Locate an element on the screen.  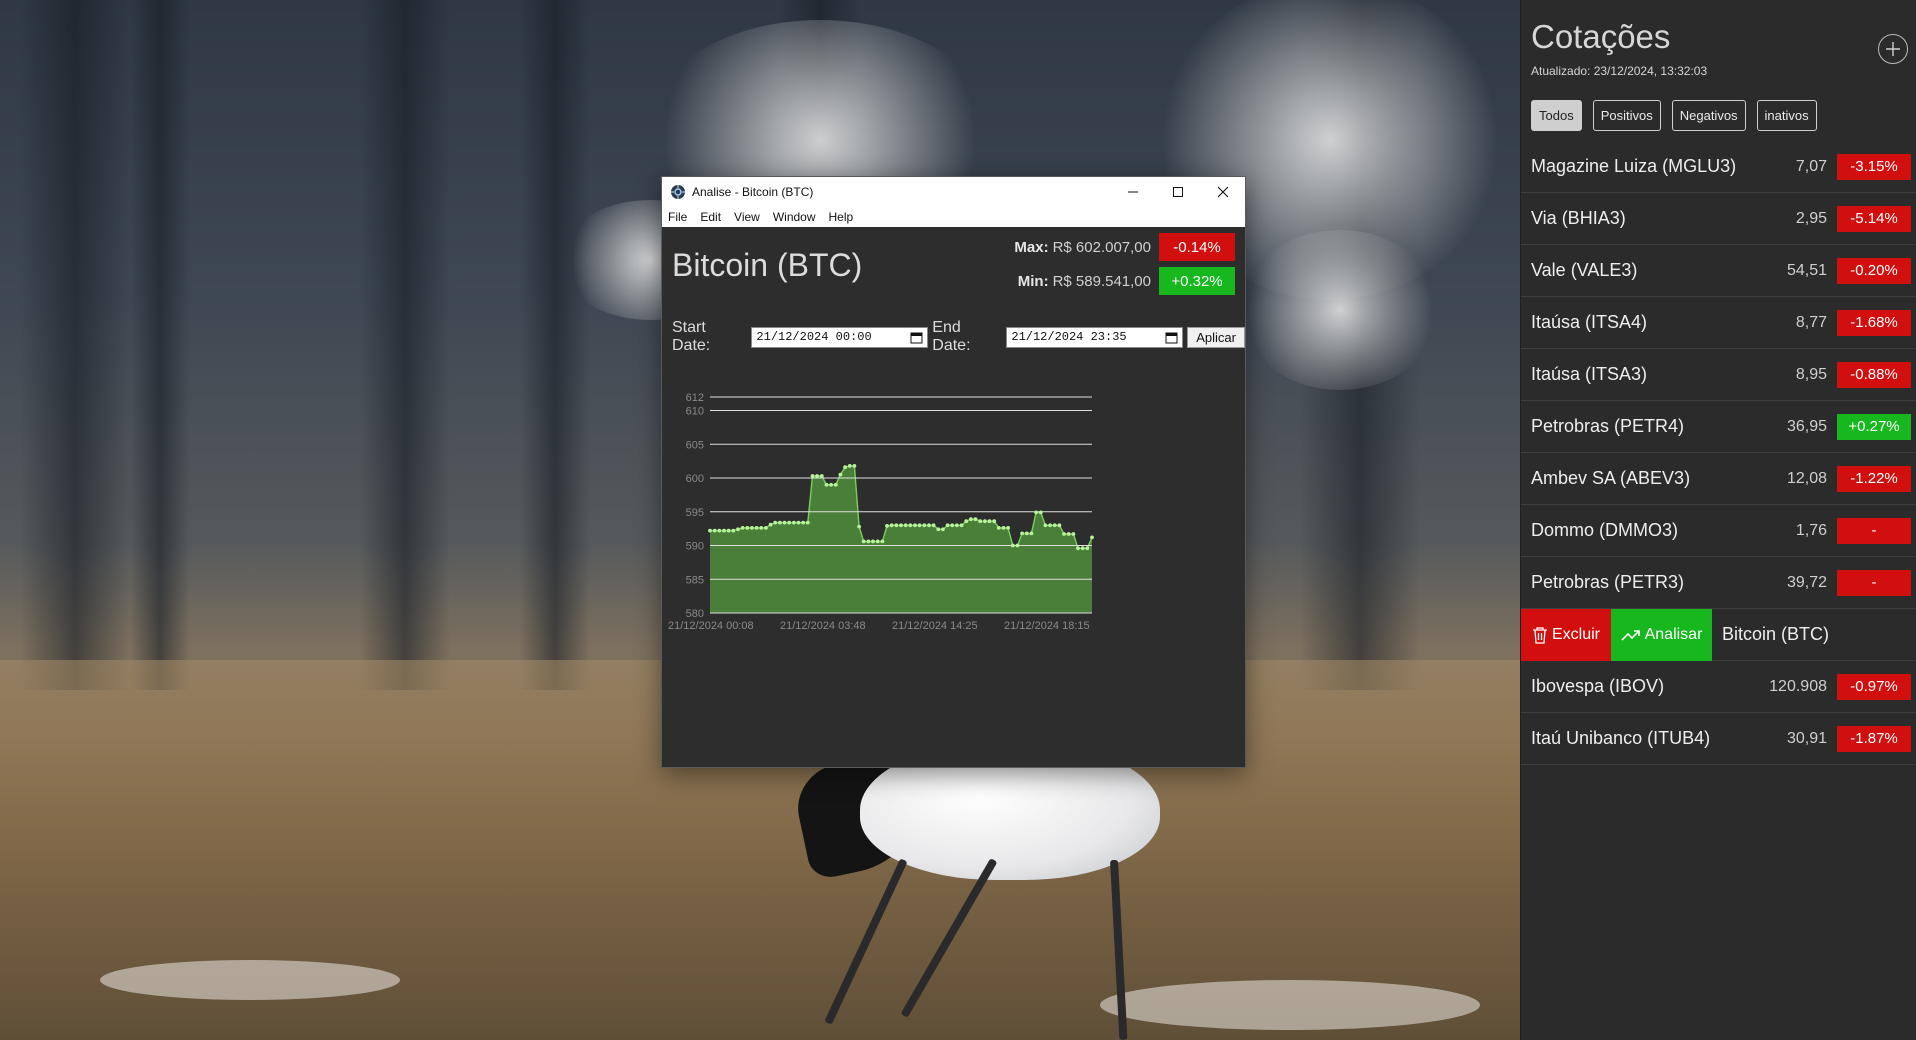
quote-row: Ambev SA (ABEV3) 12,08 -1.22% is located at coordinates (1718, 479).